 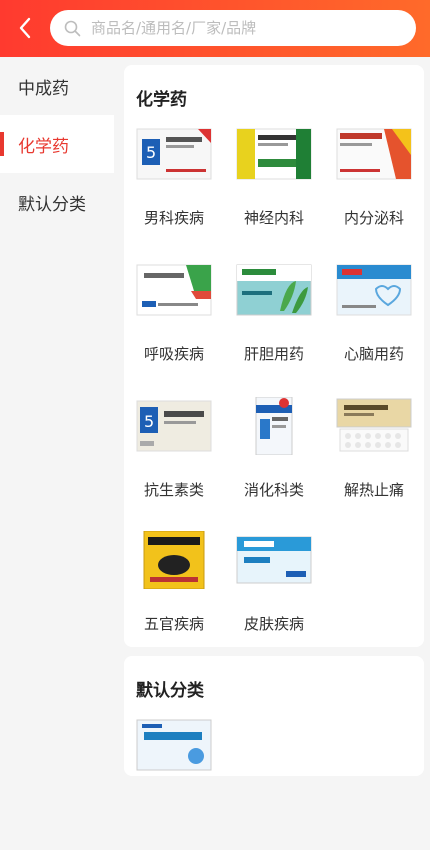 What do you see at coordinates (274, 328) in the screenshot?
I see `category-item: 肝胆用药` at bounding box center [274, 328].